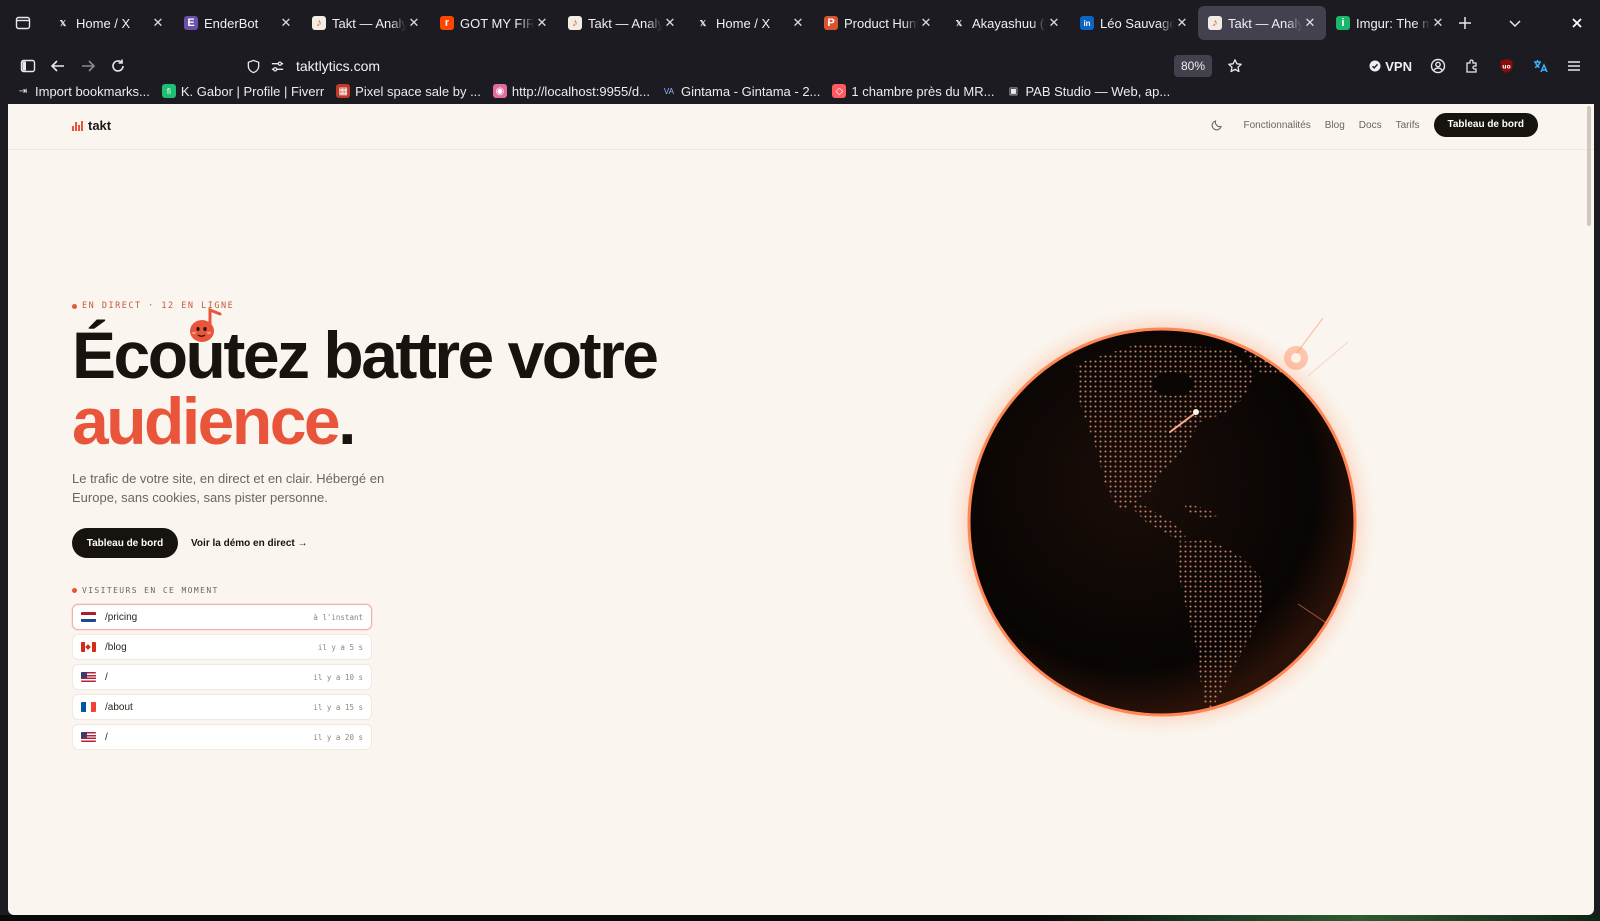 This screenshot has width=1600, height=921. I want to click on browser-tab: i Imgur: The ma✕, so click(1390, 23).